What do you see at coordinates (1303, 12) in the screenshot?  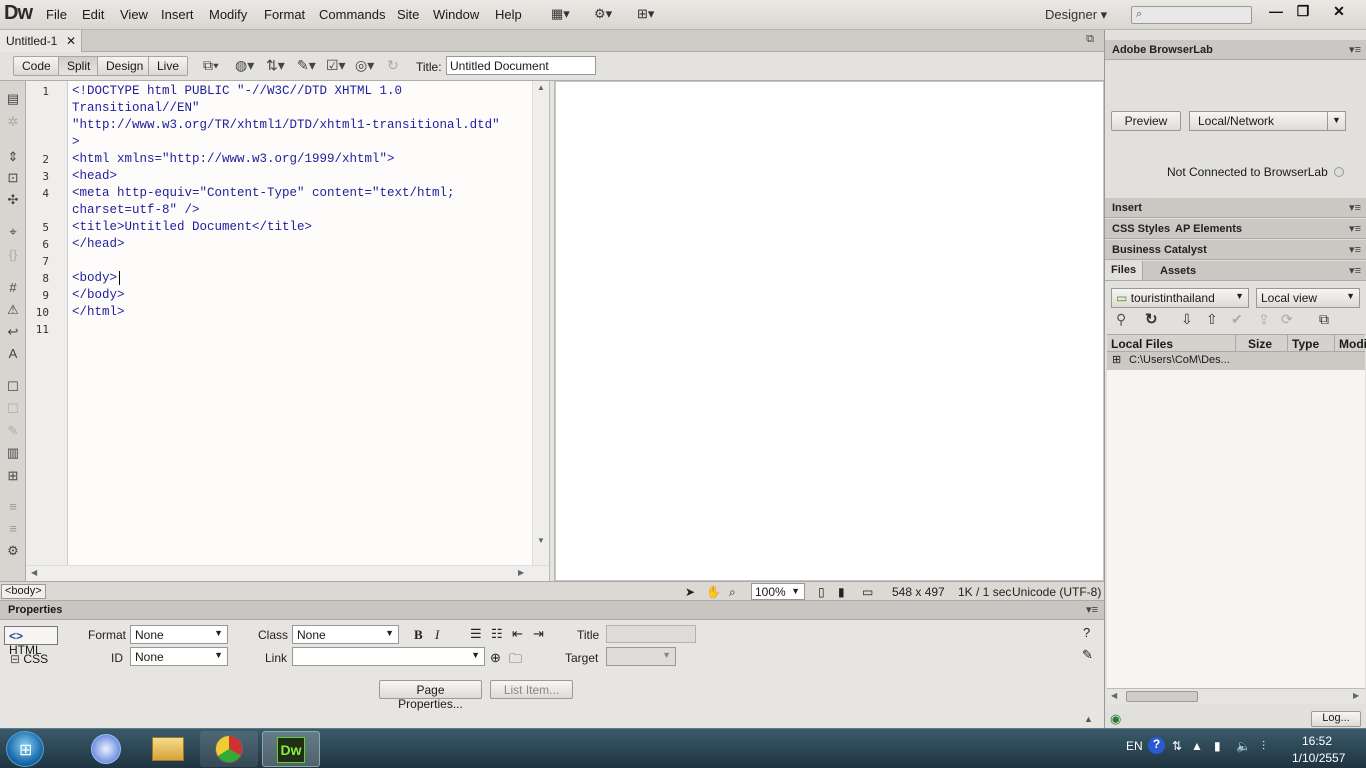 I see `maximize-button: ❐` at bounding box center [1303, 12].